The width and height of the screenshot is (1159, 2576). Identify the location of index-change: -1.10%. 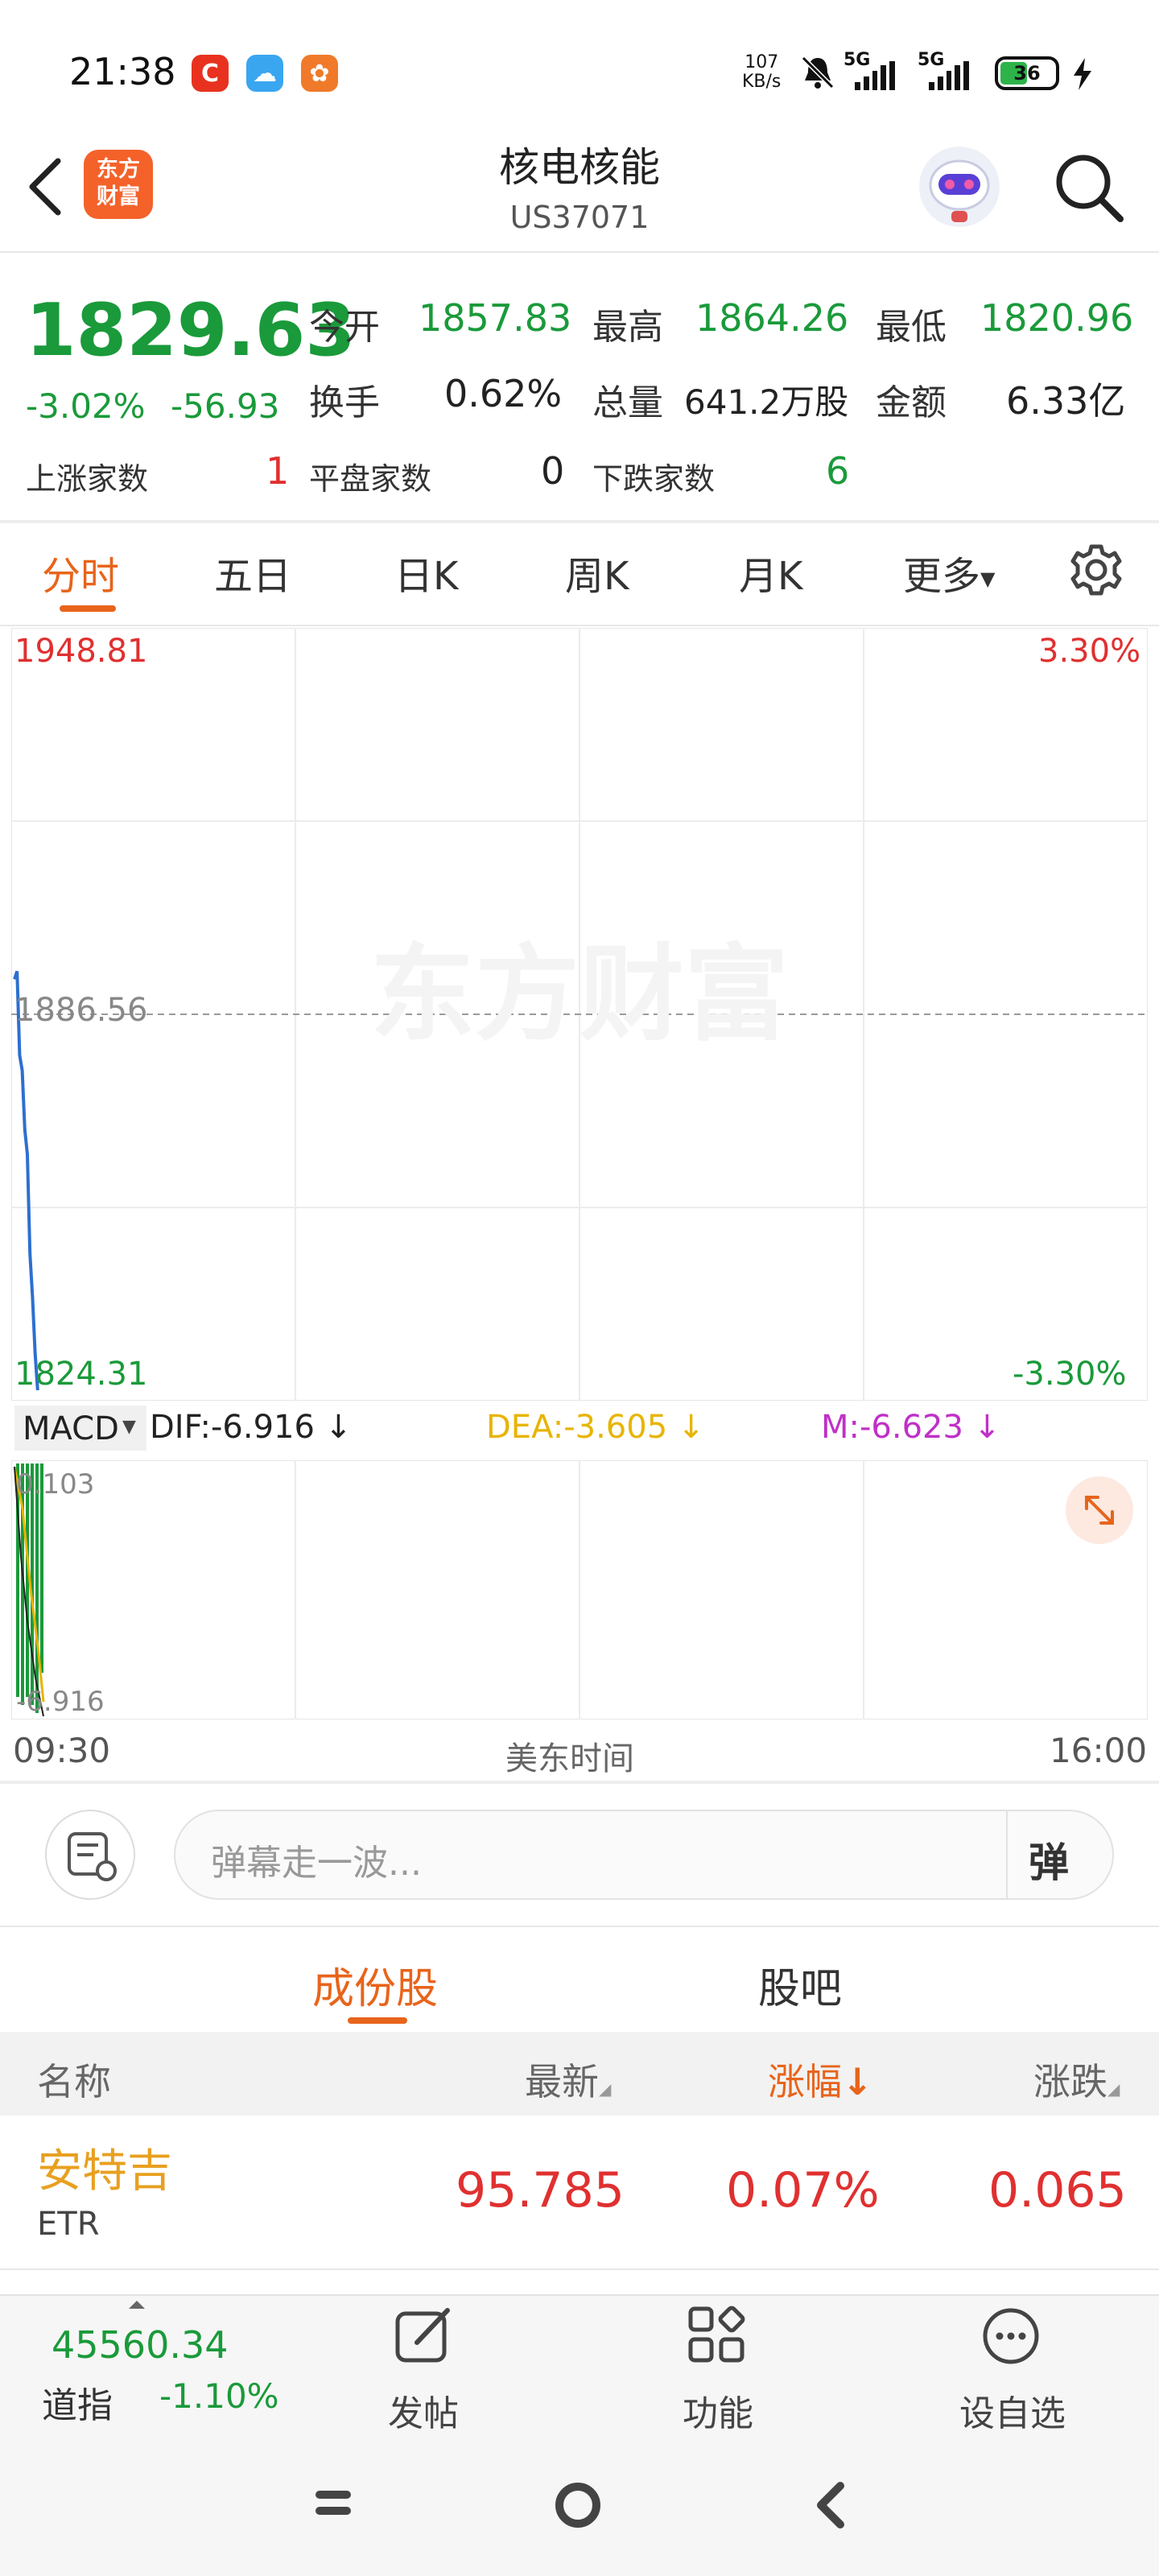
(219, 2396).